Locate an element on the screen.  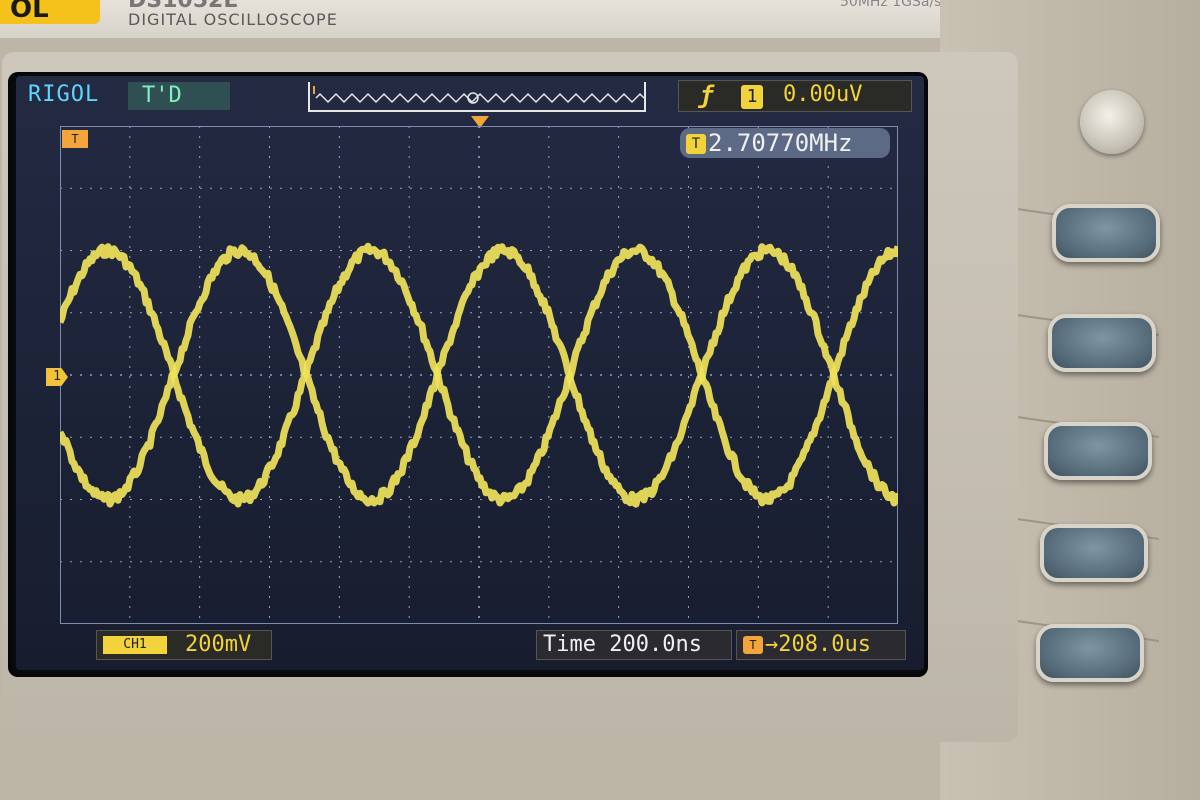
trigger-status: ƒ 1 0.00uV is located at coordinates (795, 96).